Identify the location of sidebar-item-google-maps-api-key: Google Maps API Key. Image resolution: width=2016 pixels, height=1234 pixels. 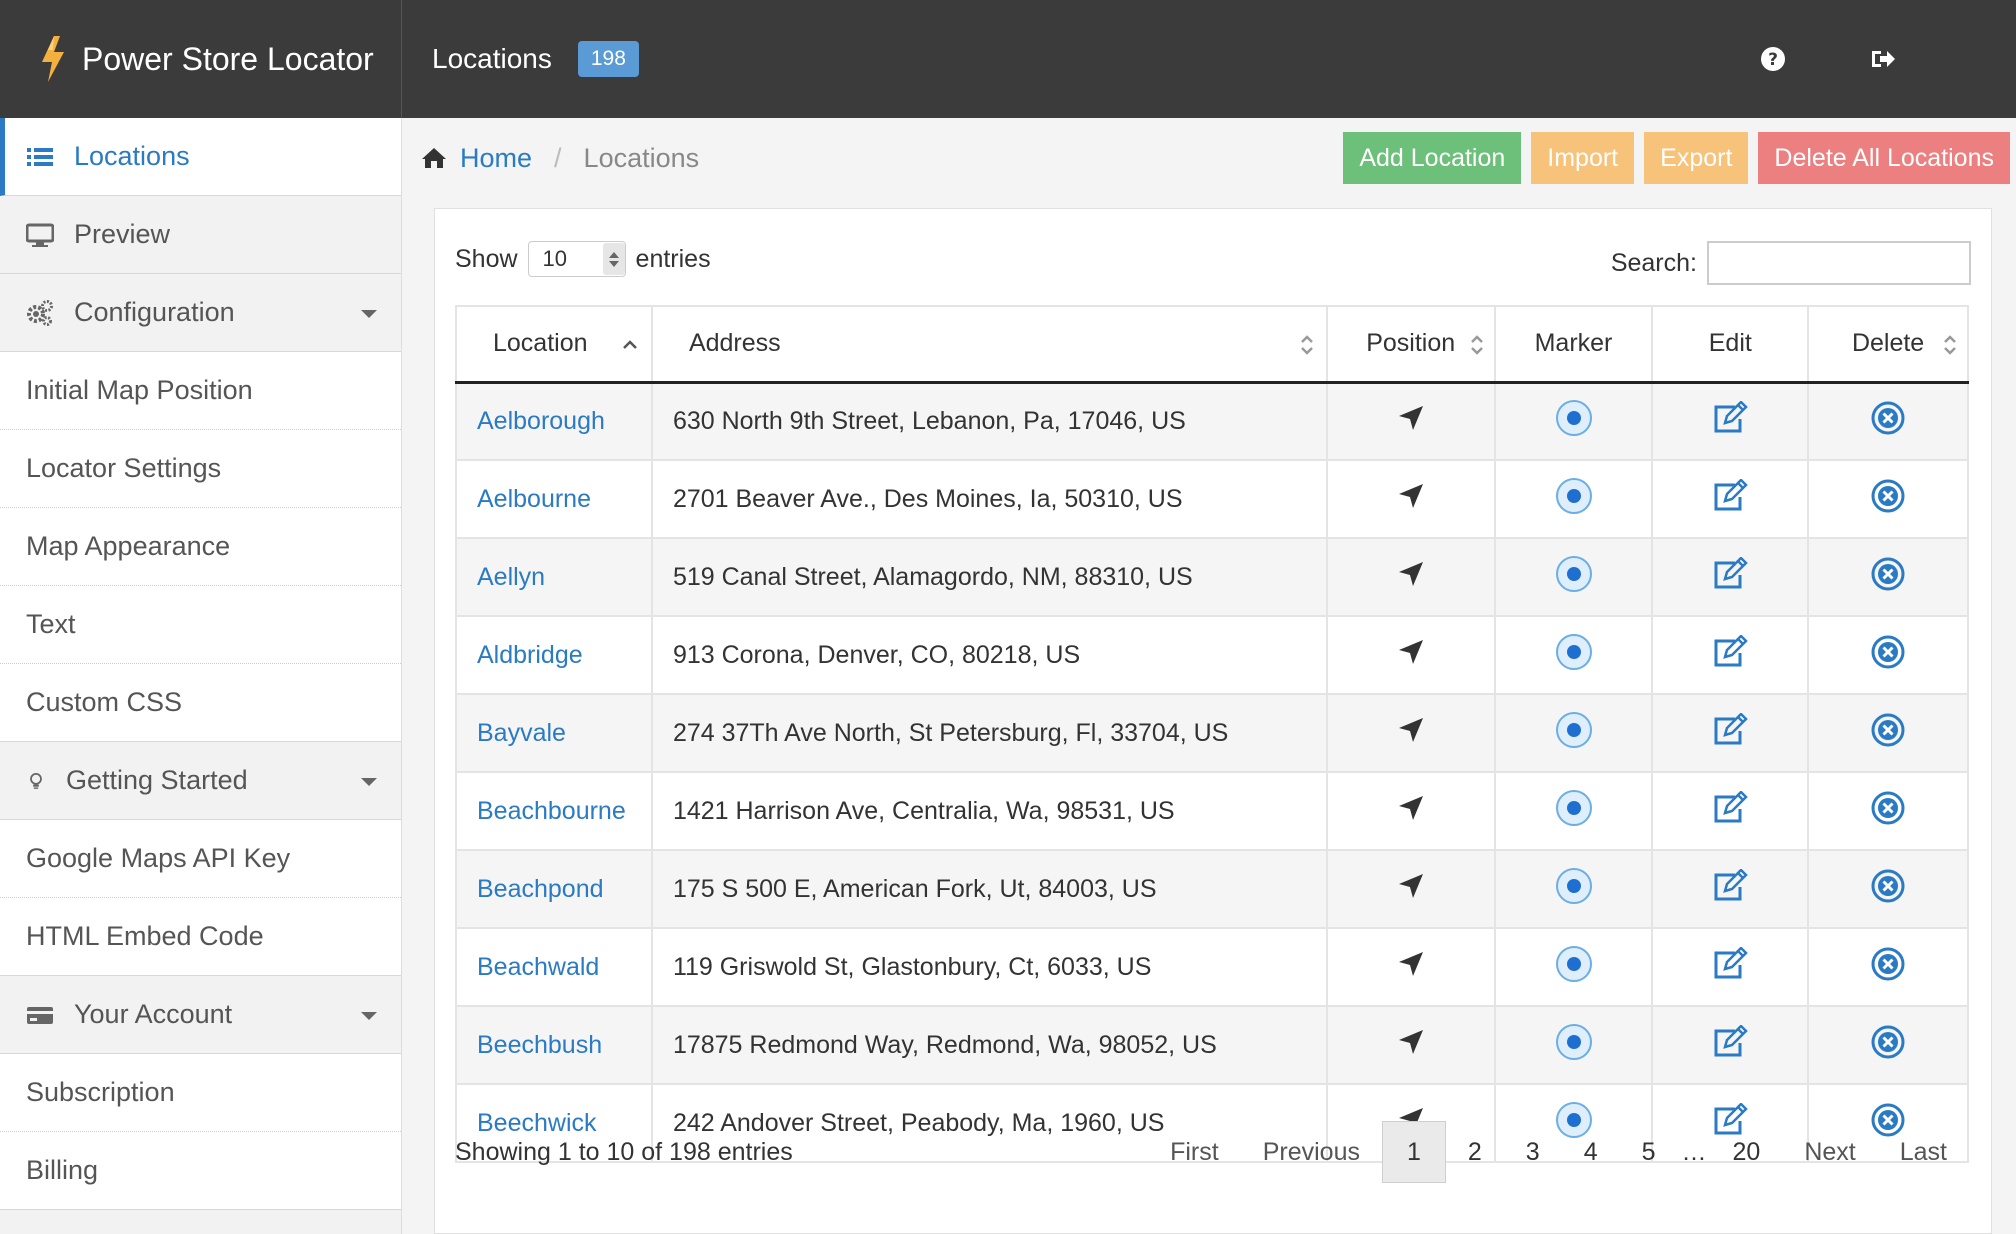
(200, 859).